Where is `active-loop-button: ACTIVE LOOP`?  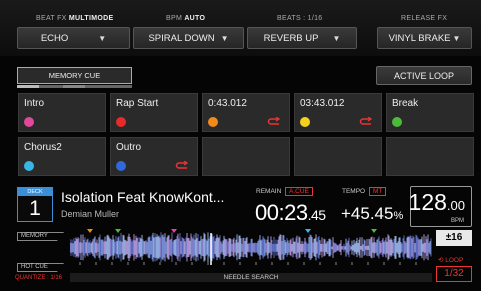 active-loop-button: ACTIVE LOOP is located at coordinates (424, 75).